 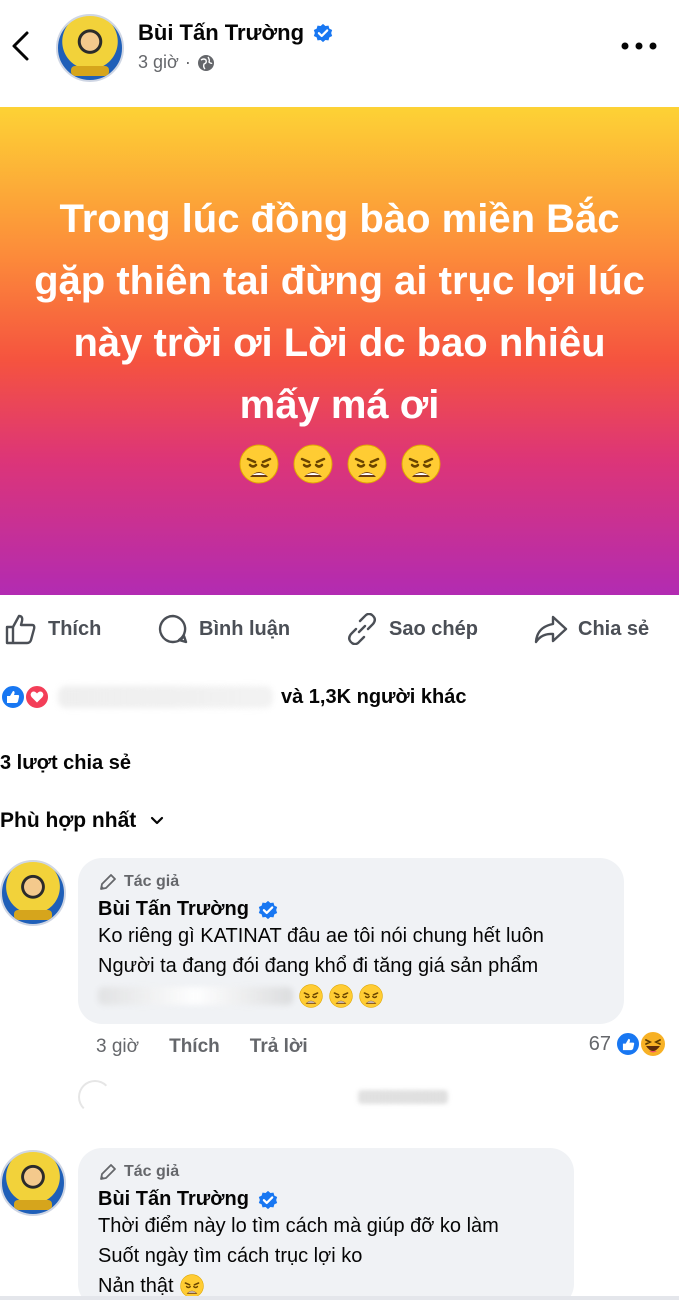 I want to click on reply-avatar-placeholder, so click(x=95, y=1097).